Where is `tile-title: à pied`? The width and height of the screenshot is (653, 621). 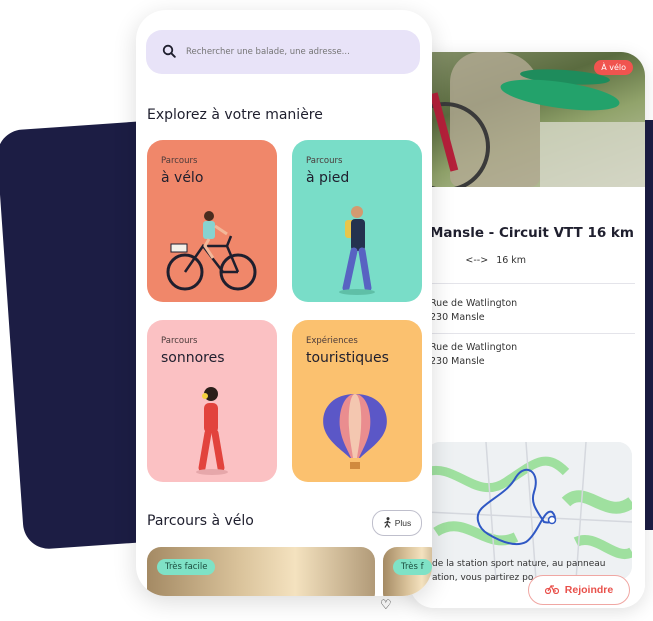 tile-title: à pied is located at coordinates (328, 178).